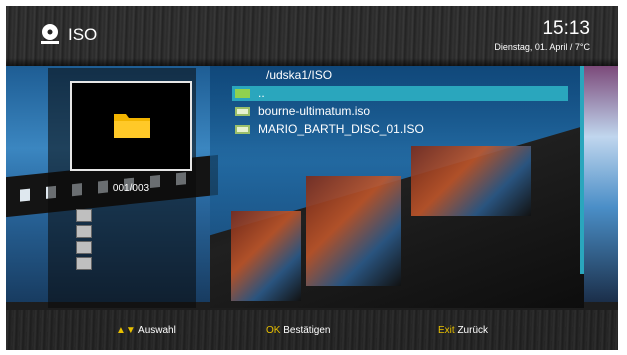 This screenshot has width=627, height=355. Describe the element at coordinates (299, 75) in the screenshot. I see `current-path: /udska1/ISO` at that location.